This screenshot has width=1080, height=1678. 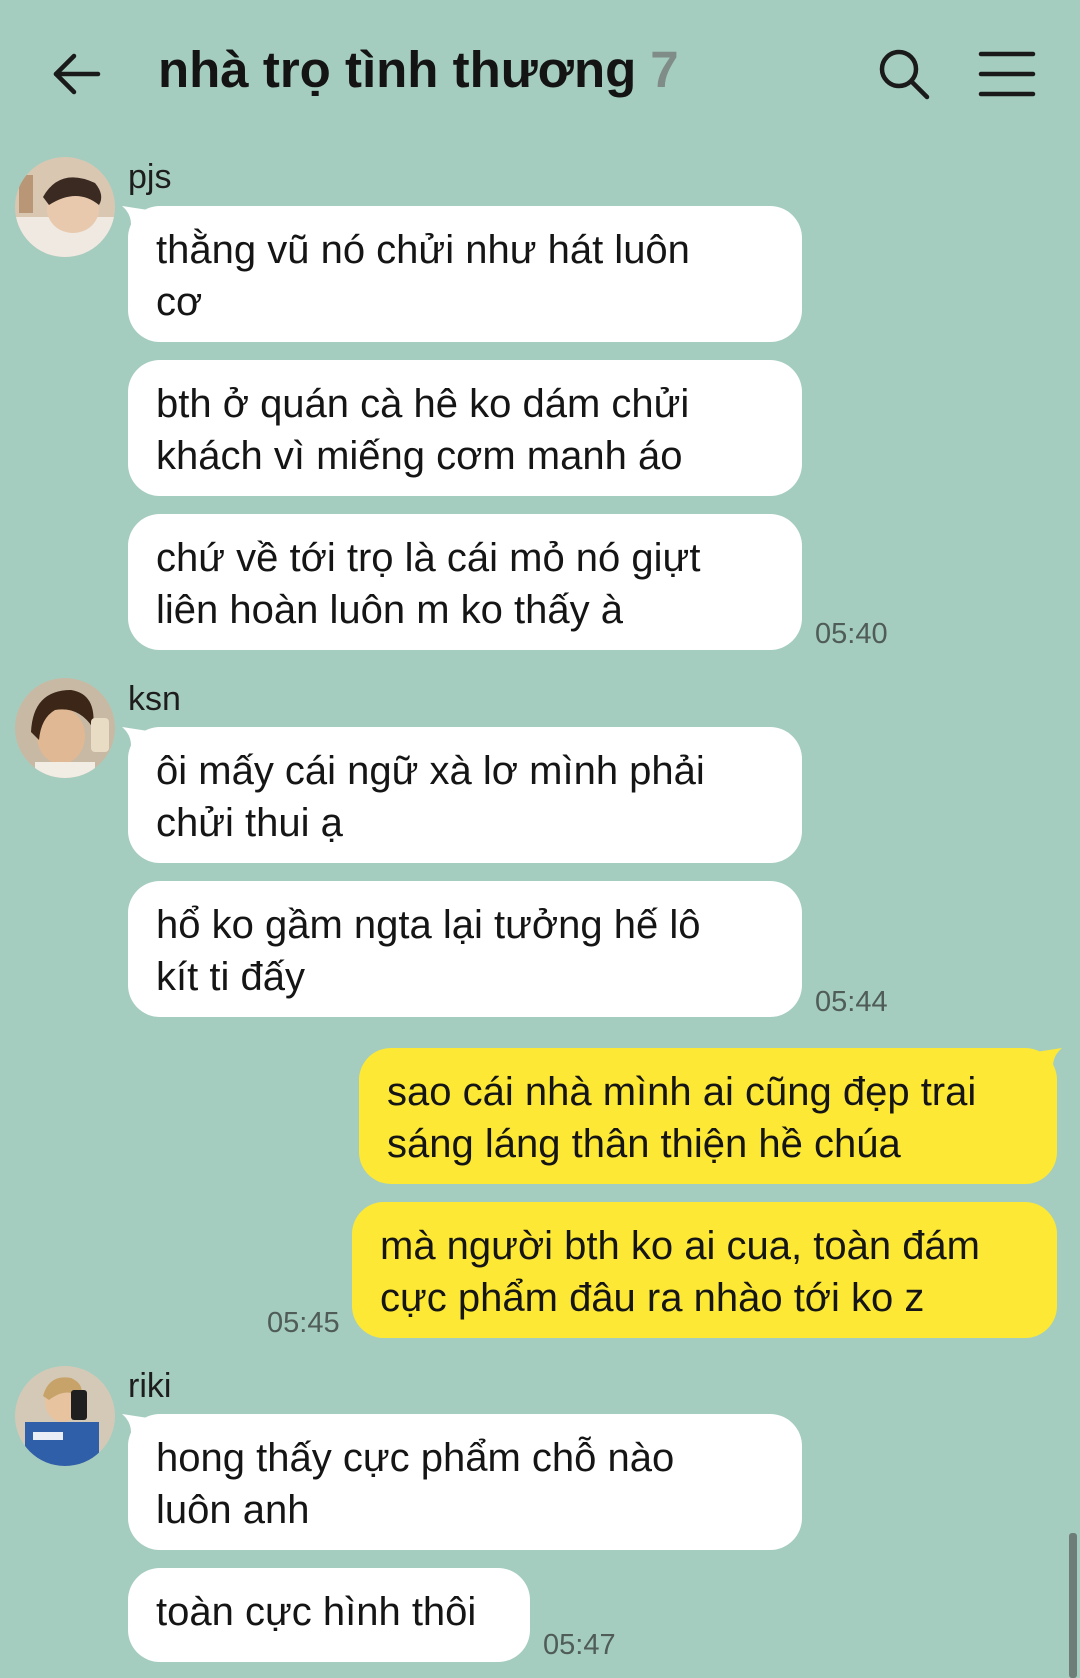 What do you see at coordinates (682, 1092) in the screenshot?
I see `message-line: sao cái nhà mình ai cũng đẹp trai` at bounding box center [682, 1092].